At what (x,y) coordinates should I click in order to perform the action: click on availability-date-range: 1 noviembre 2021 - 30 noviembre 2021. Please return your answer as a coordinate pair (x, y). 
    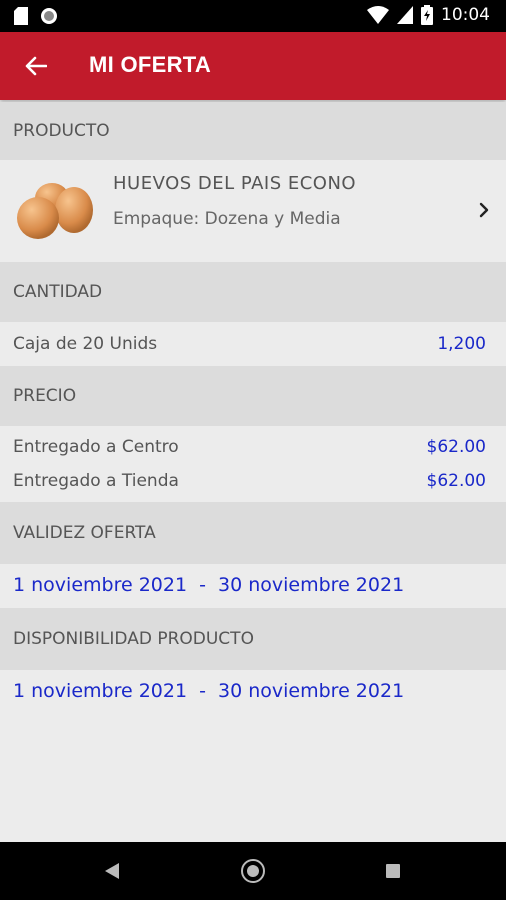
    Looking at the image, I should click on (208, 691).